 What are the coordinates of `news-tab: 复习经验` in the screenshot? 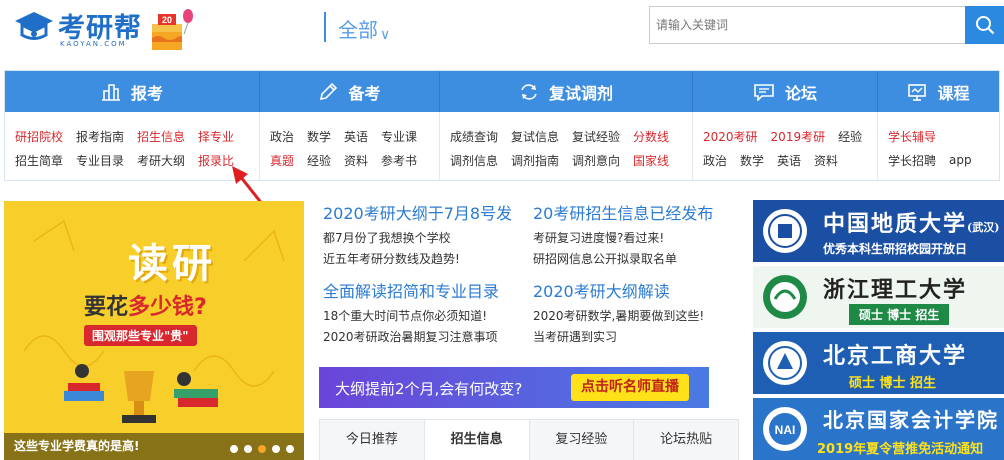 It's located at (582, 440).